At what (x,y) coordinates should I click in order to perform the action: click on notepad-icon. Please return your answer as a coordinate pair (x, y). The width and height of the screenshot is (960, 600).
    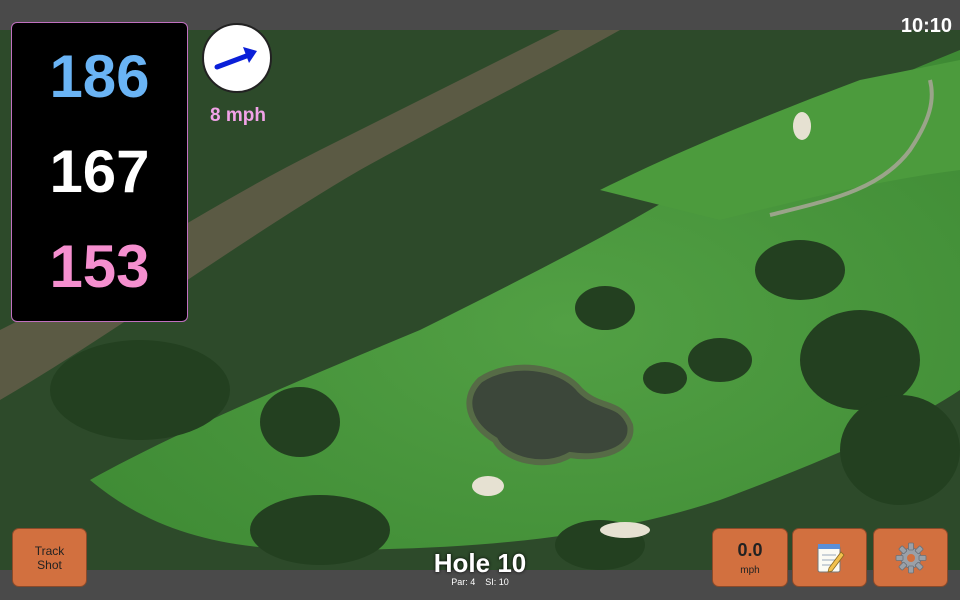
    Looking at the image, I should click on (831, 558).